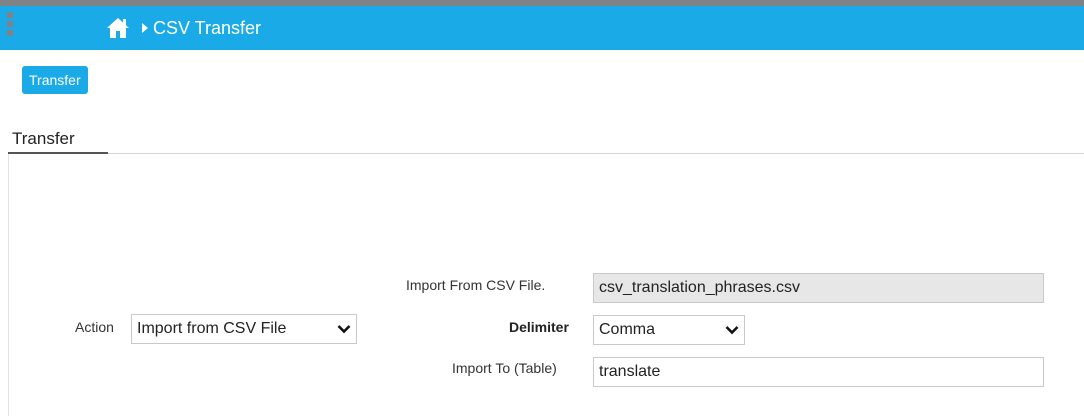 Image resolution: width=1084 pixels, height=416 pixels. Describe the element at coordinates (818, 372) in the screenshot. I see `import-to-table-field: translate` at that location.